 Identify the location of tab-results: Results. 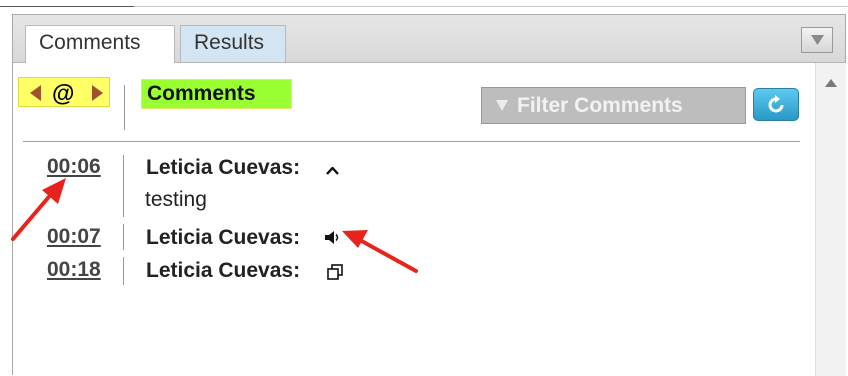
(233, 43).